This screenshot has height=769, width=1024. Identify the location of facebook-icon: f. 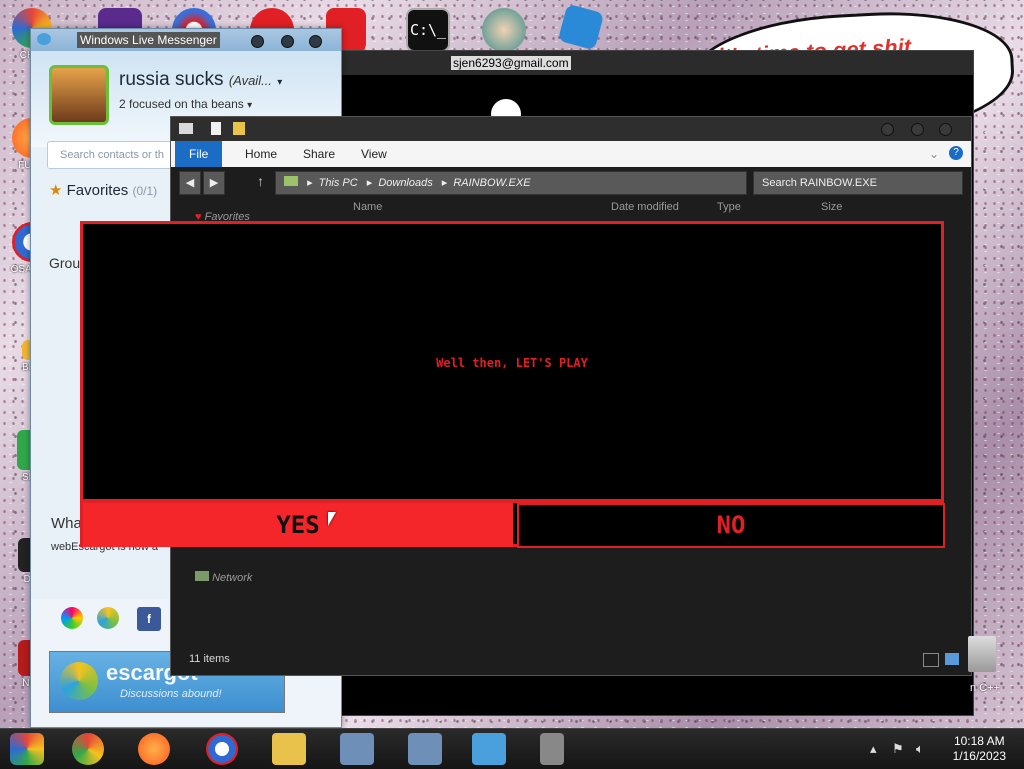
(149, 619).